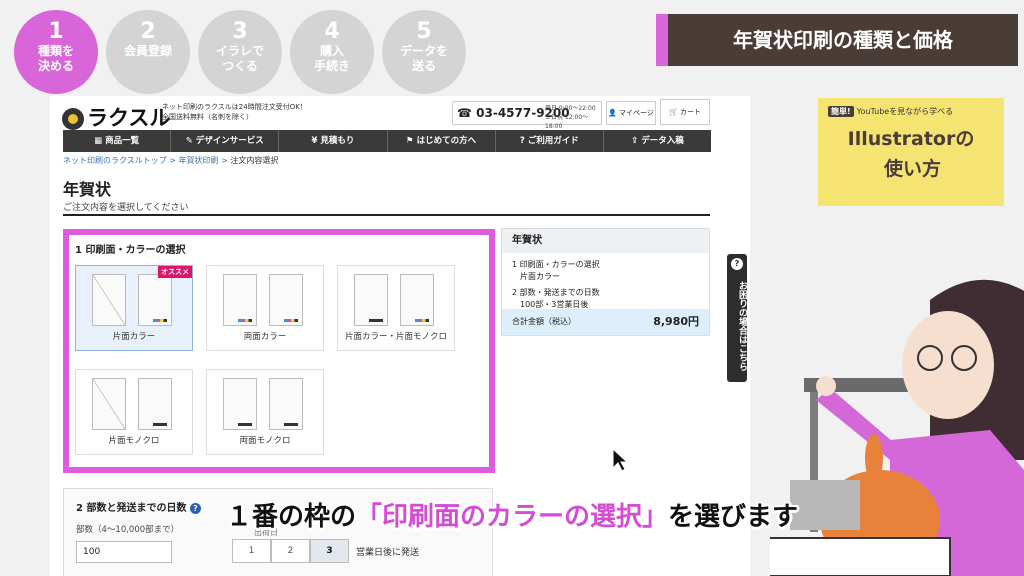  I want to click on nav-first-time: ⚑ はじめての方へ, so click(442, 141).